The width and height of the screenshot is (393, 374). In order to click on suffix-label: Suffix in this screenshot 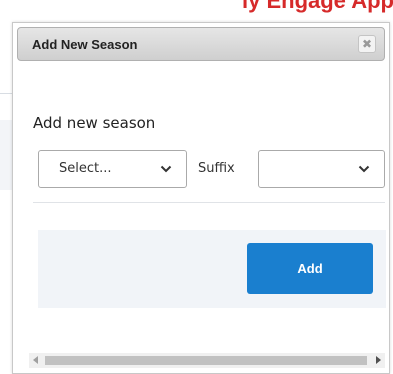, I will do `click(216, 168)`.